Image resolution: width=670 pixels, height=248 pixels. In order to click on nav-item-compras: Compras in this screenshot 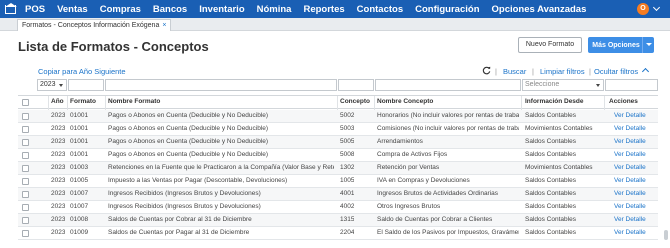, I will do `click(120, 9)`.